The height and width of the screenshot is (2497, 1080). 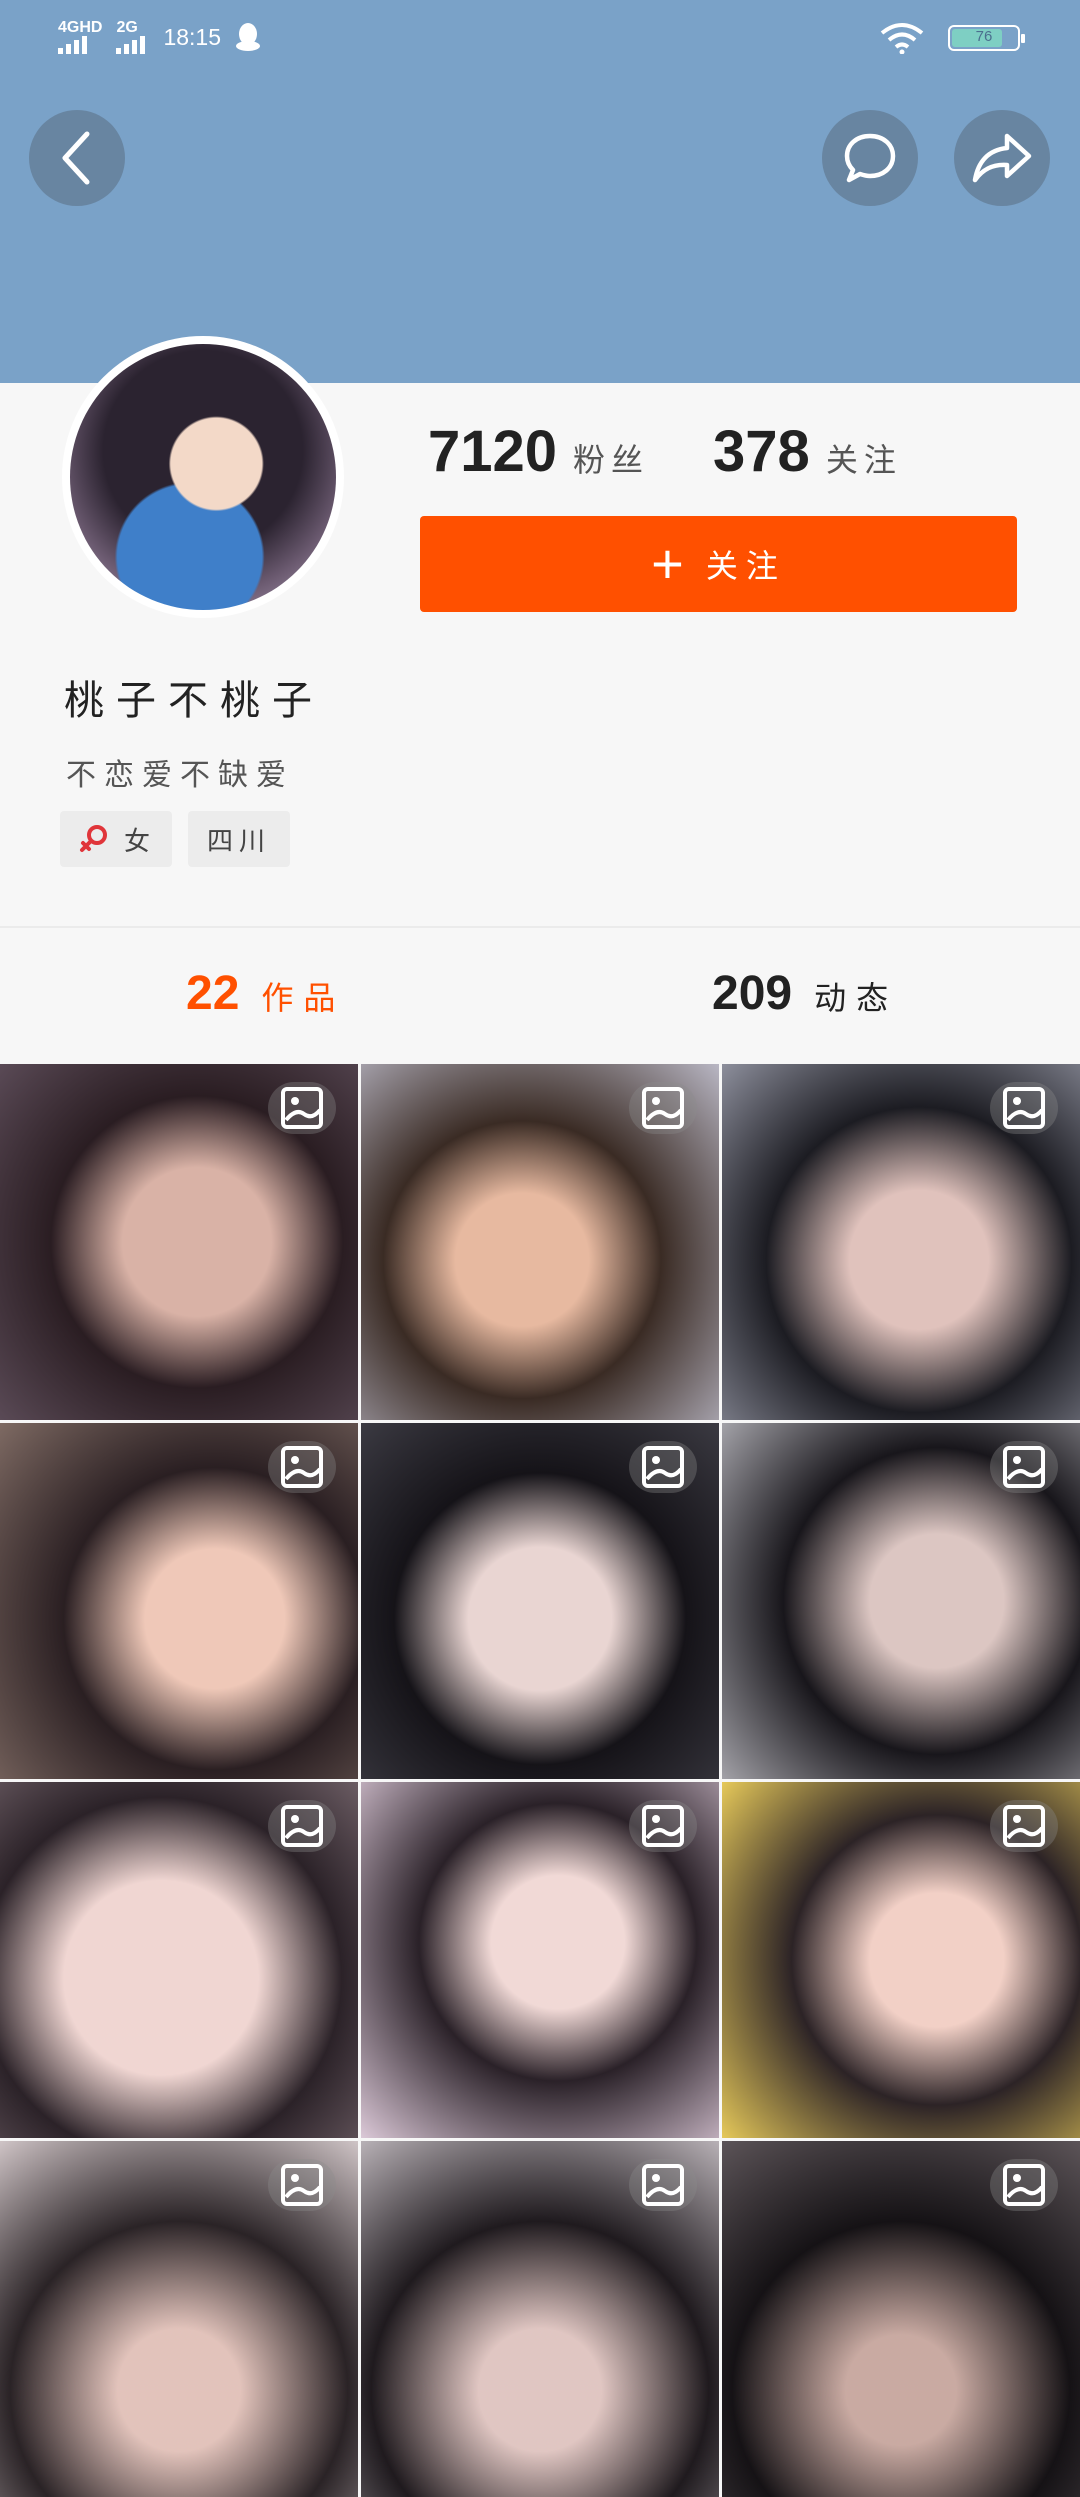 I want to click on followers-count: 7120, so click(x=492, y=451).